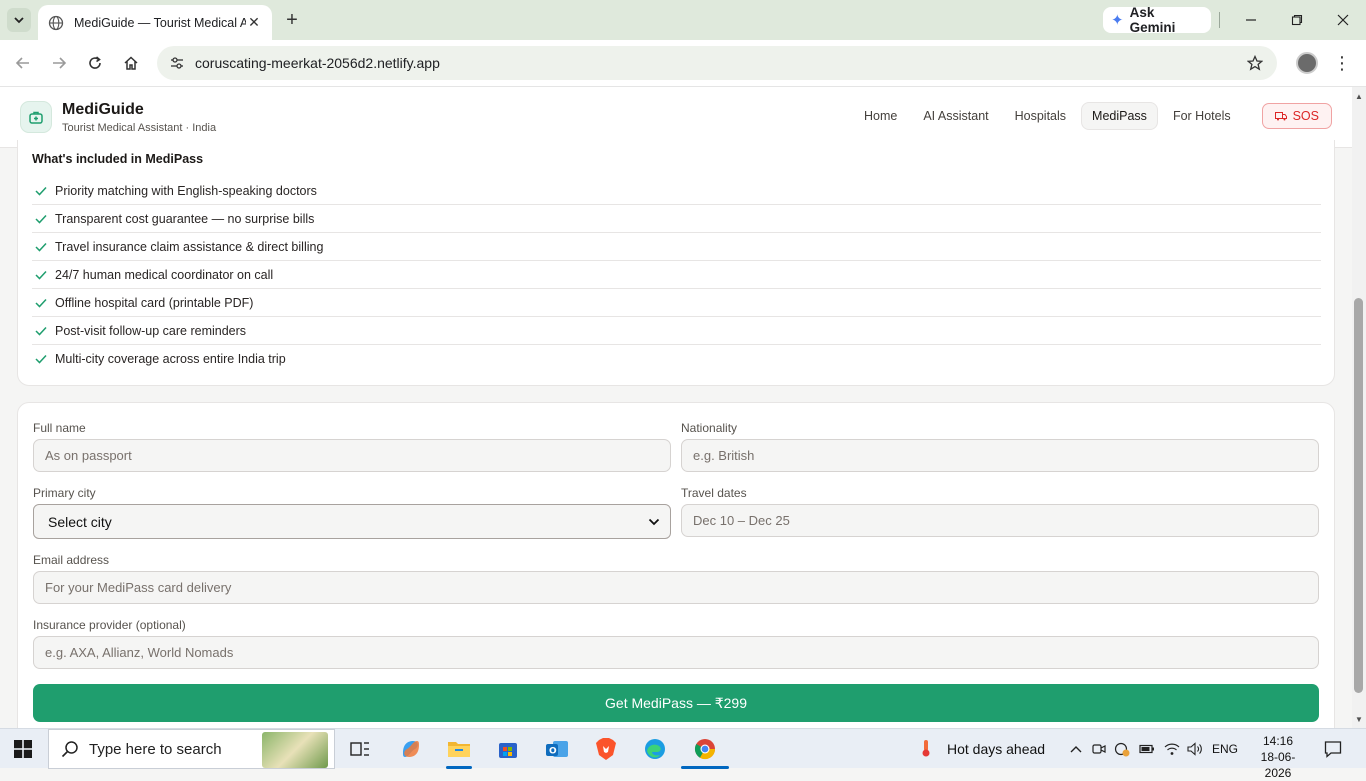  I want to click on nav-medipass: MediPass, so click(1119, 116).